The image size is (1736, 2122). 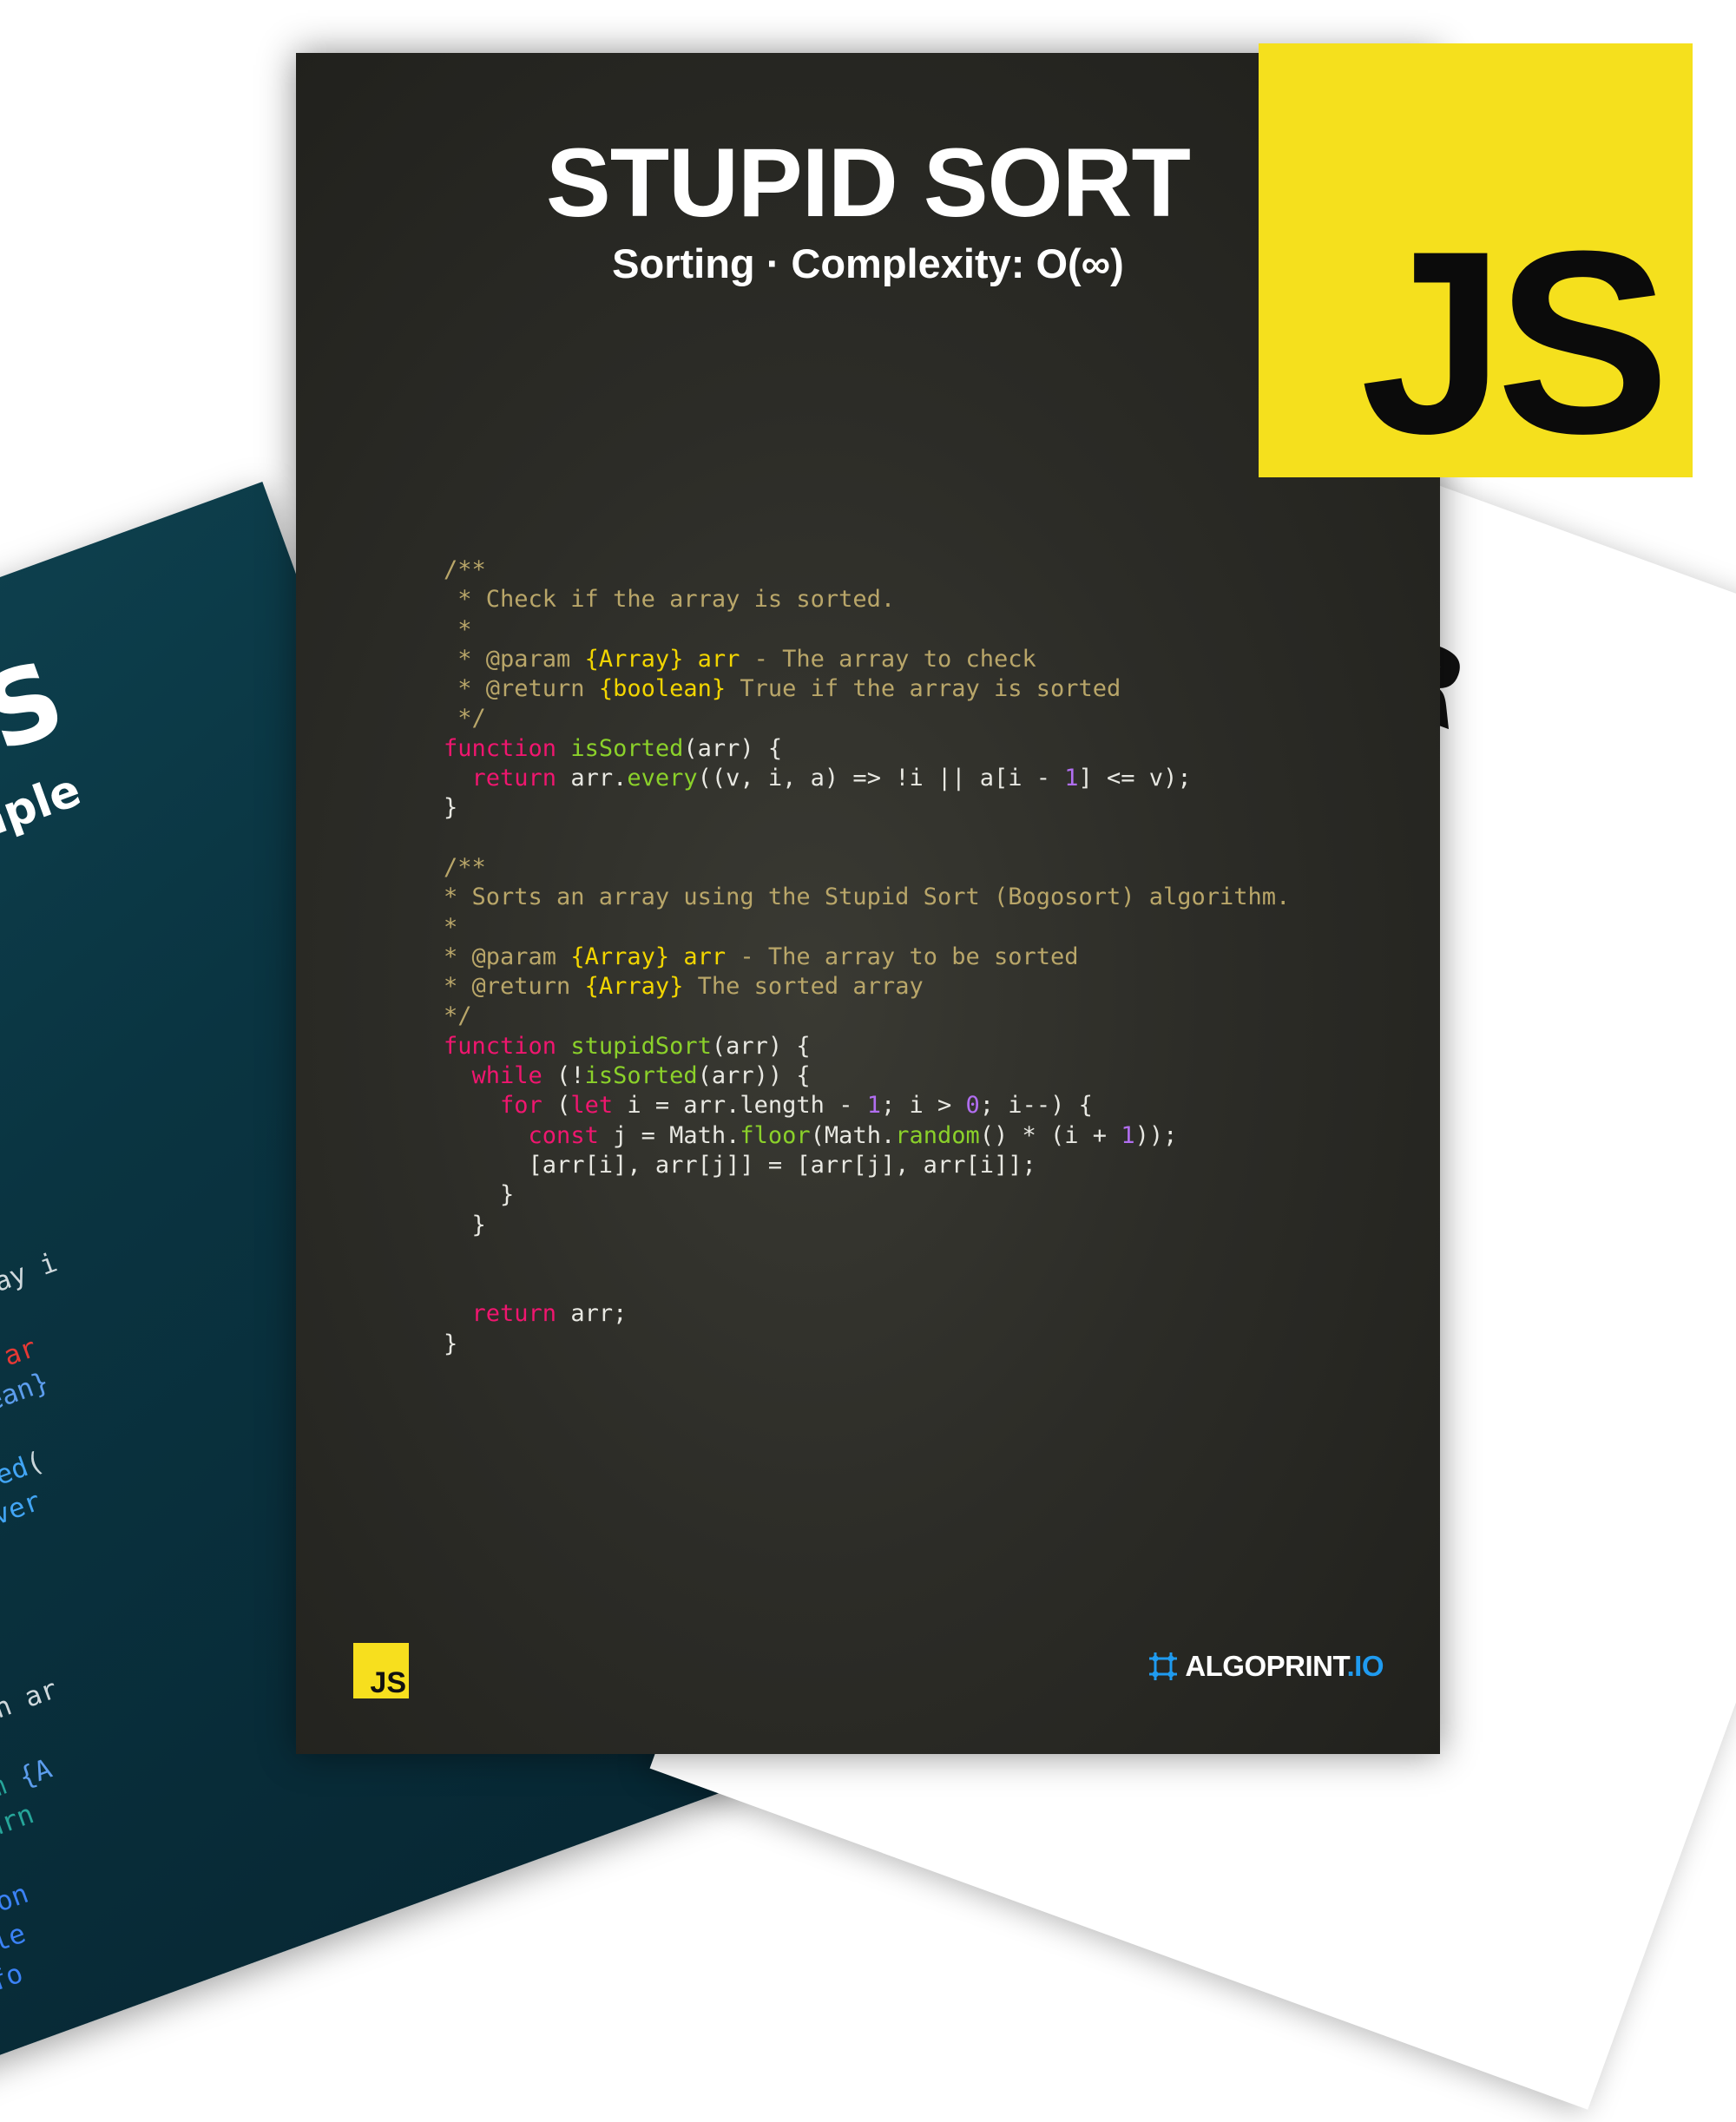 I want to click on brand-wordmark: ALGOPRINT.IO, so click(x=1284, y=1666).